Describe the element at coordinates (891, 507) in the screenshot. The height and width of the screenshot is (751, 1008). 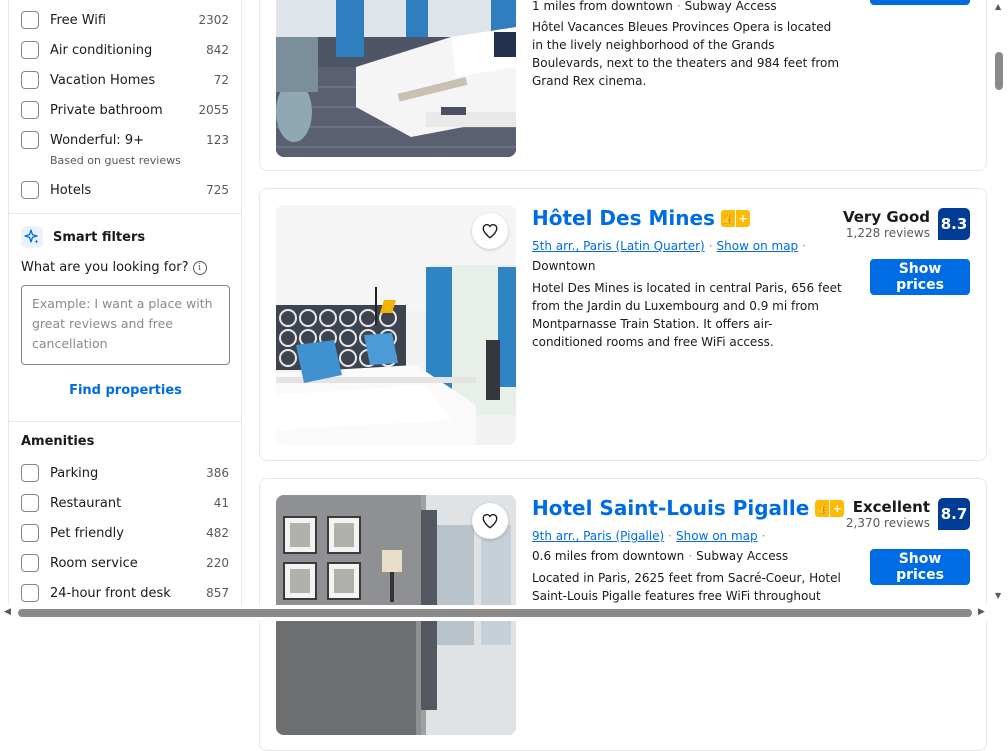
I see `score-word: Excellent` at that location.